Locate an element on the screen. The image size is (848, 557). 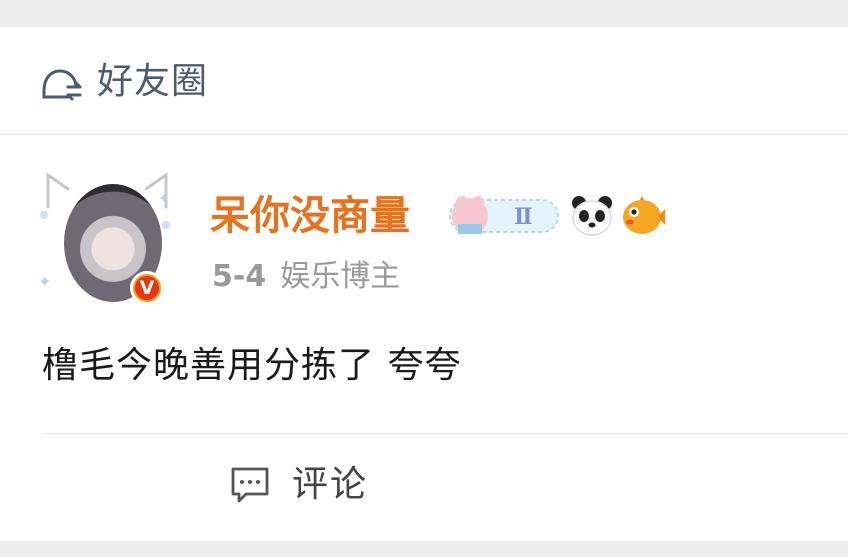
post-text: 橹毛今晚善用分拣了 夸夸 is located at coordinates (252, 365).